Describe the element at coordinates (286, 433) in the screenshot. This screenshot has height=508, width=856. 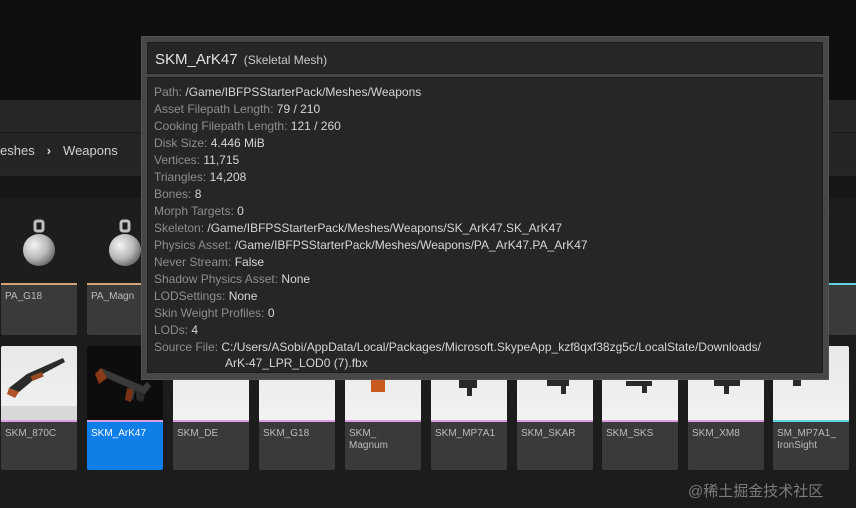
I see `asset-label: SKM_G18` at that location.